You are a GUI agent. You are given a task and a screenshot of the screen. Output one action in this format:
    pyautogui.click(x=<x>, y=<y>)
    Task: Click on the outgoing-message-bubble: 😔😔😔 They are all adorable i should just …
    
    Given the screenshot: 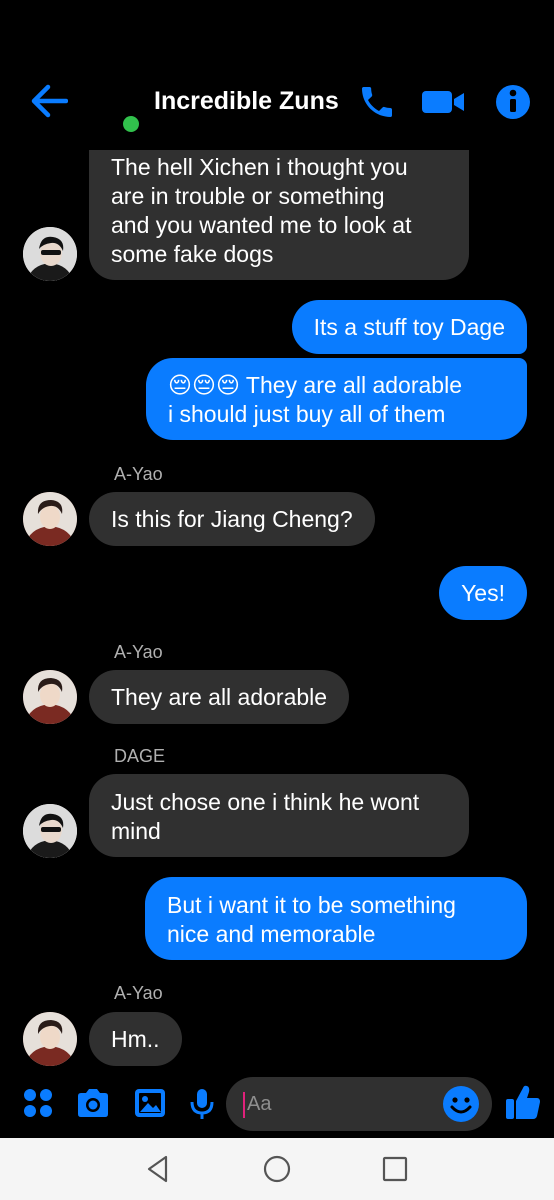 What is the action you would take?
    pyautogui.click(x=336, y=399)
    